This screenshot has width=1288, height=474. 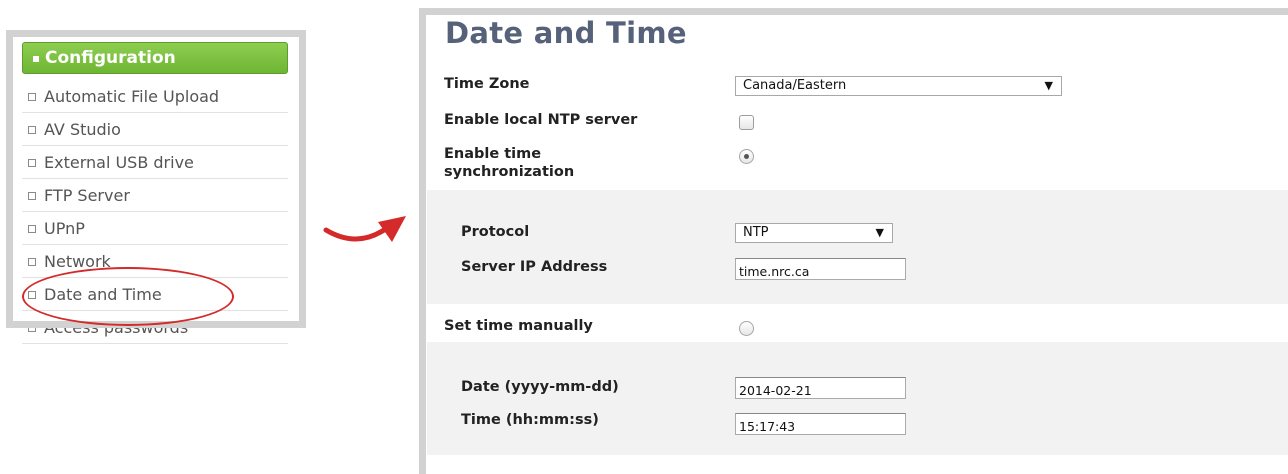 I want to click on date-label: Date (yyyy-mm-dd), so click(x=540, y=387).